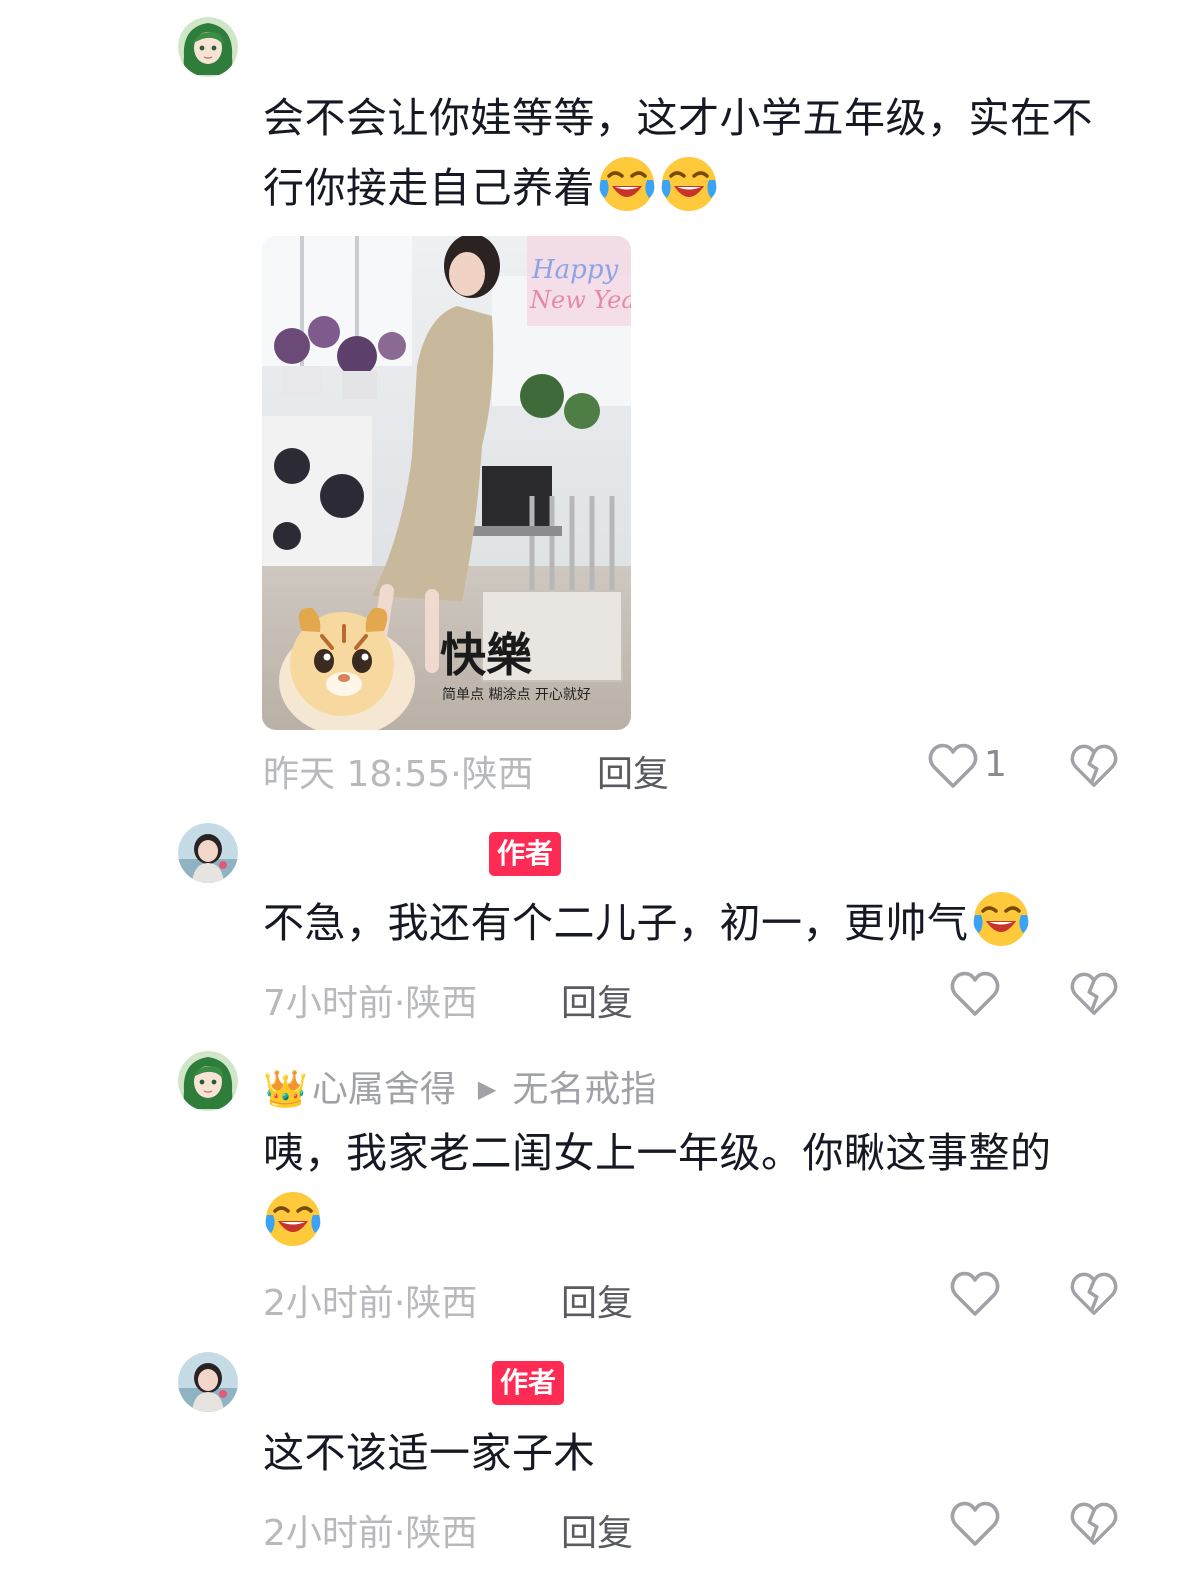 The image size is (1179, 1582). Describe the element at coordinates (574, 270) in the screenshot. I see `banner-text: Happy` at that location.